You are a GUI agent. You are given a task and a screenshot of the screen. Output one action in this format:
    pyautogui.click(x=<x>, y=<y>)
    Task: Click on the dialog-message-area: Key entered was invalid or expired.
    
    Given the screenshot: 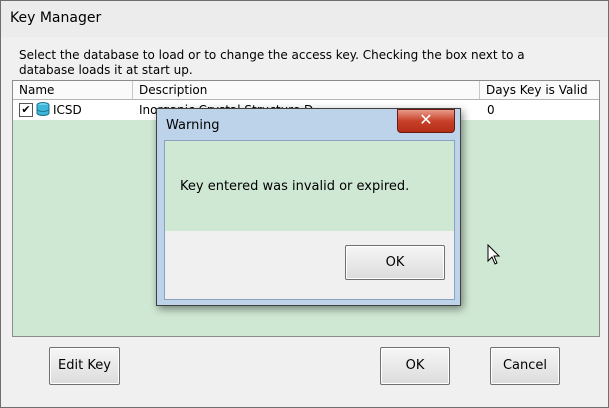 What is the action you would take?
    pyautogui.click(x=309, y=186)
    